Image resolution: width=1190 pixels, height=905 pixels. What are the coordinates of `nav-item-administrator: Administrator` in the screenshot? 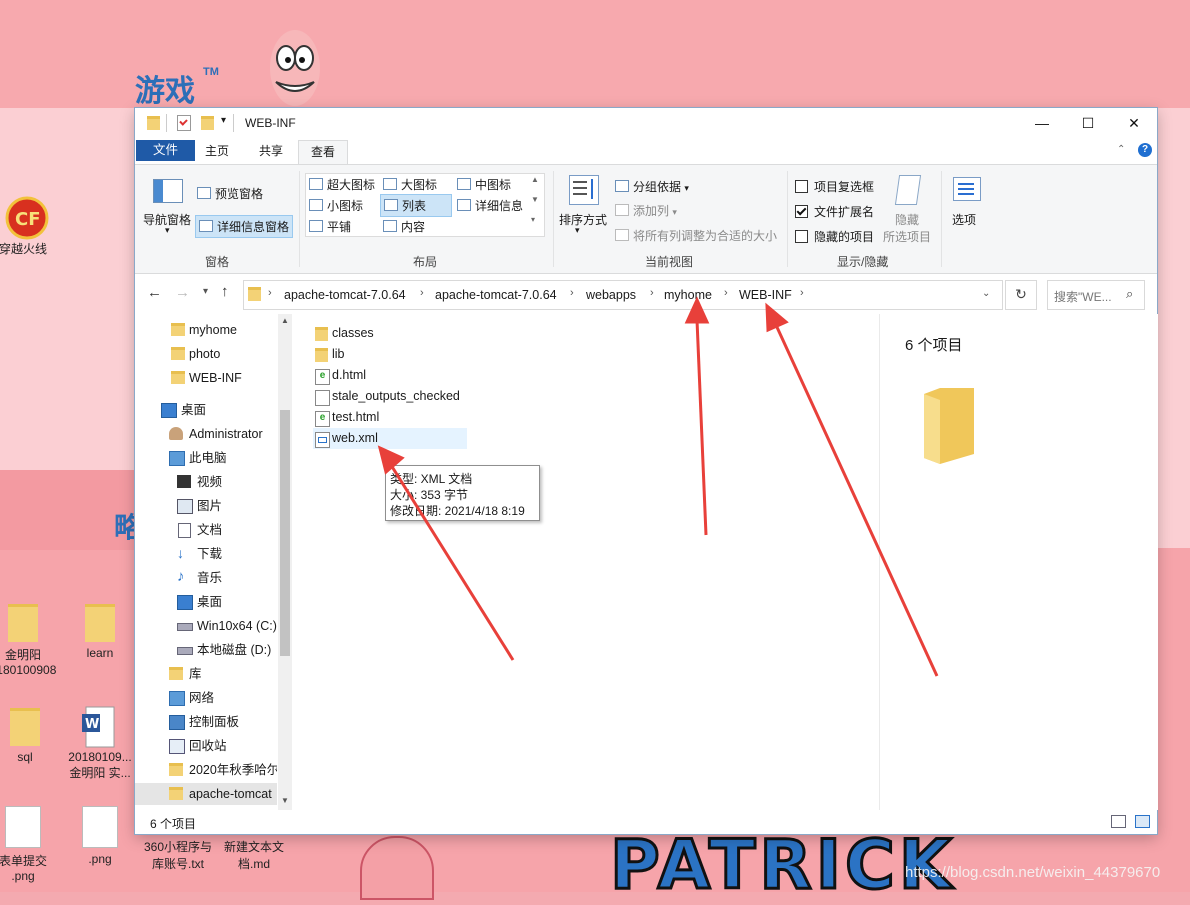 It's located at (206, 434).